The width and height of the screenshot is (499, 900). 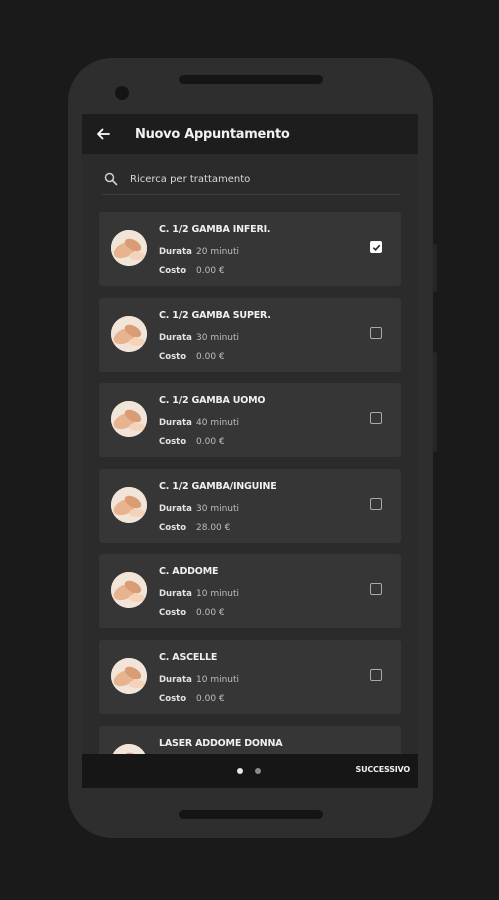 I want to click on speaker-top, so click(x=251, y=79).